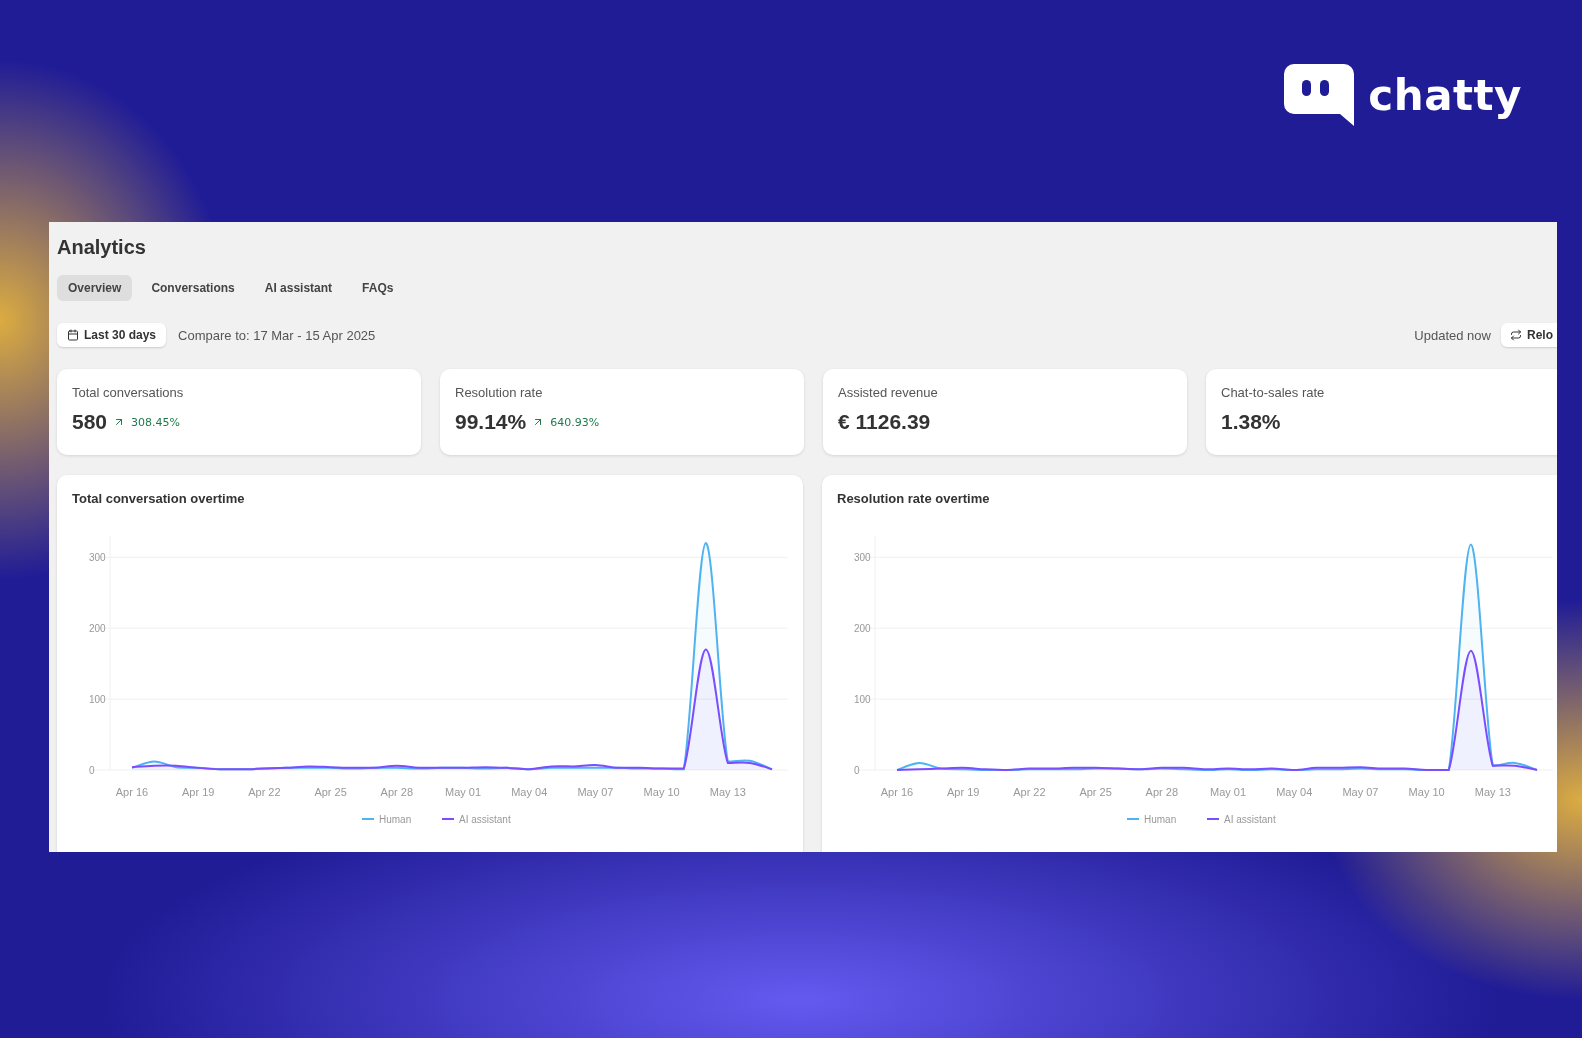 The height and width of the screenshot is (1038, 1582). I want to click on chart-title: Total conversation overtime, so click(159, 498).